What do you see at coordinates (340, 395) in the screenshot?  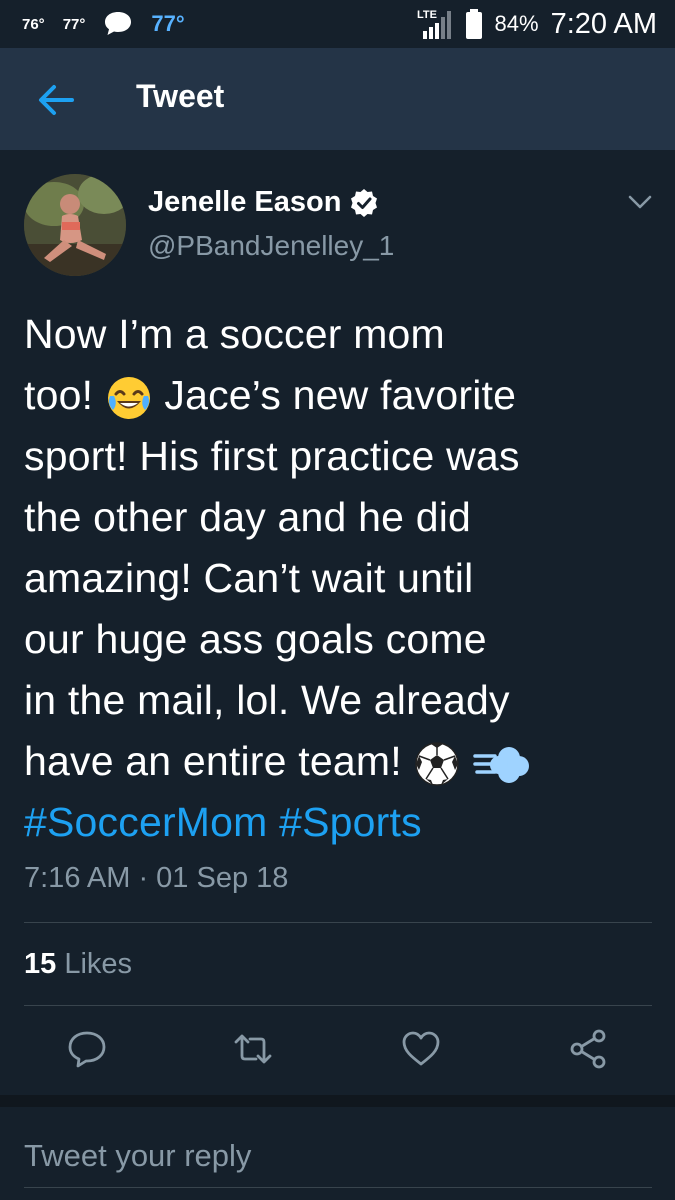 I see `tweet-line-text: Jace’s new favorite` at bounding box center [340, 395].